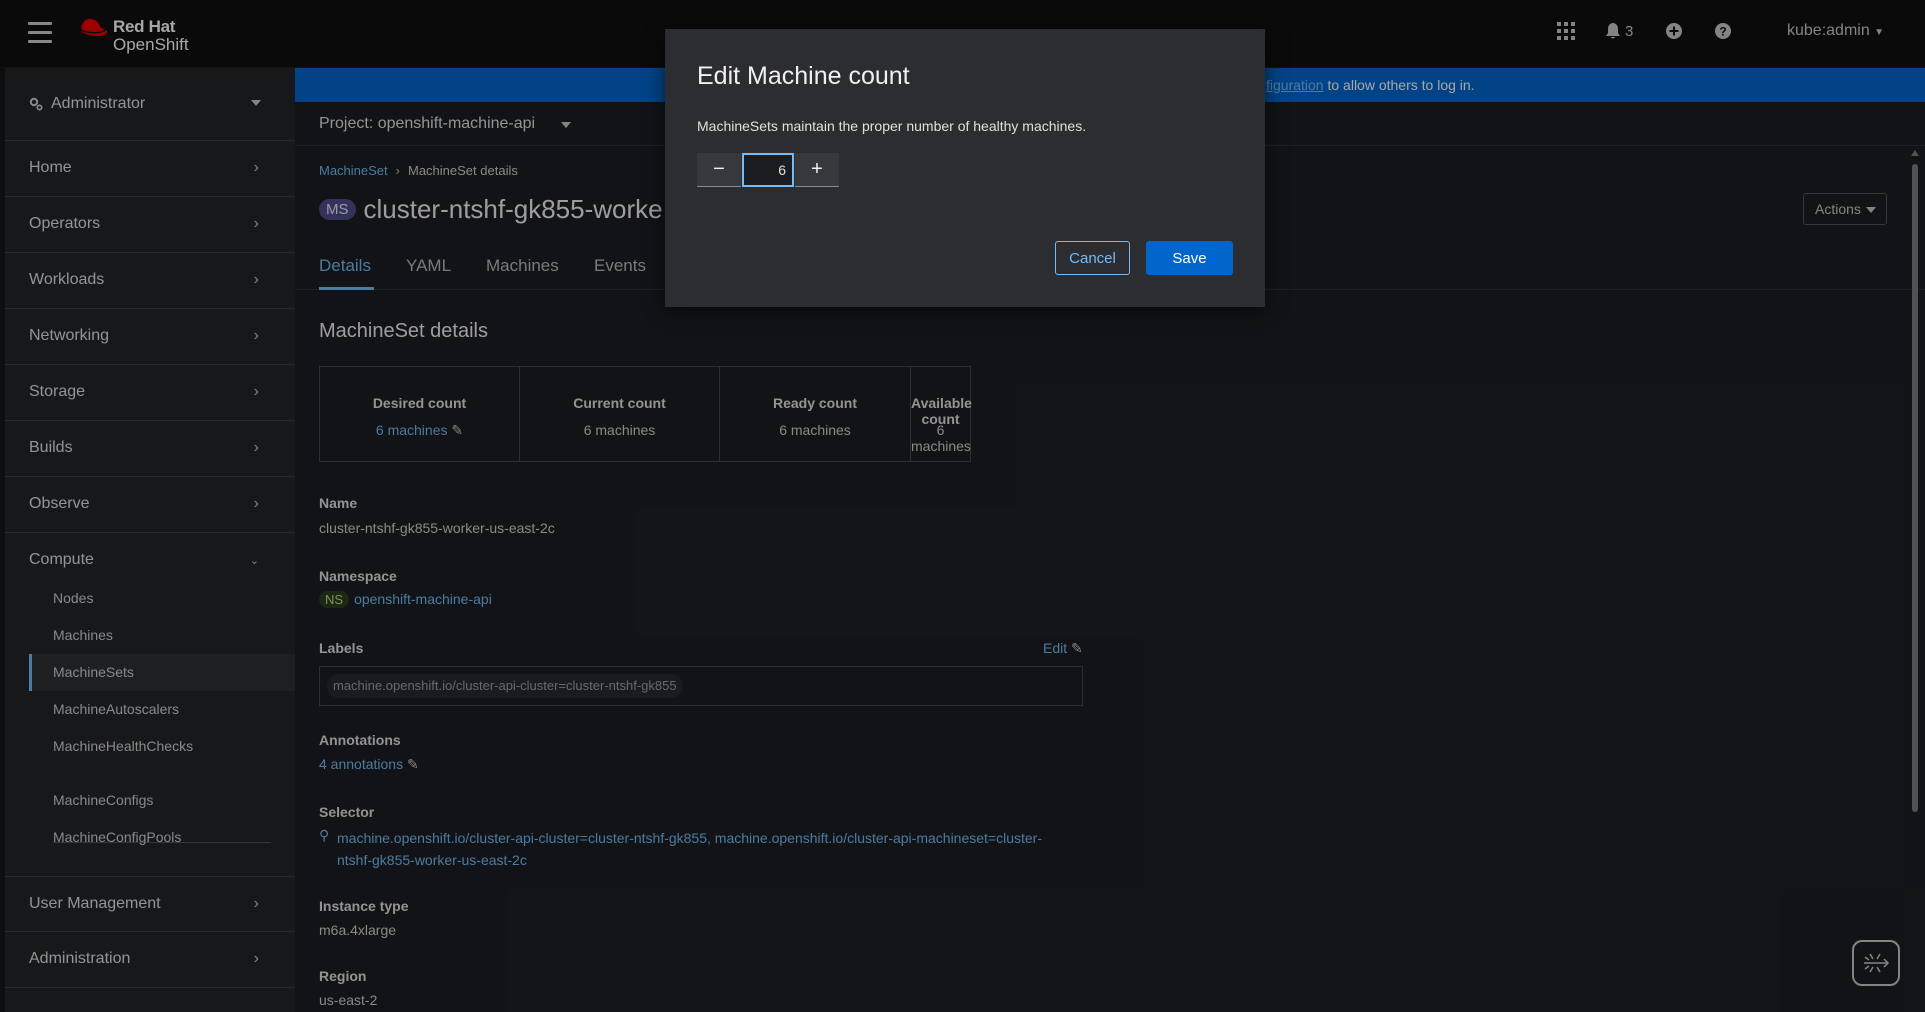 Image resolution: width=1925 pixels, height=1012 pixels. Describe the element at coordinates (719, 170) in the screenshot. I see `decrement-button: −` at that location.